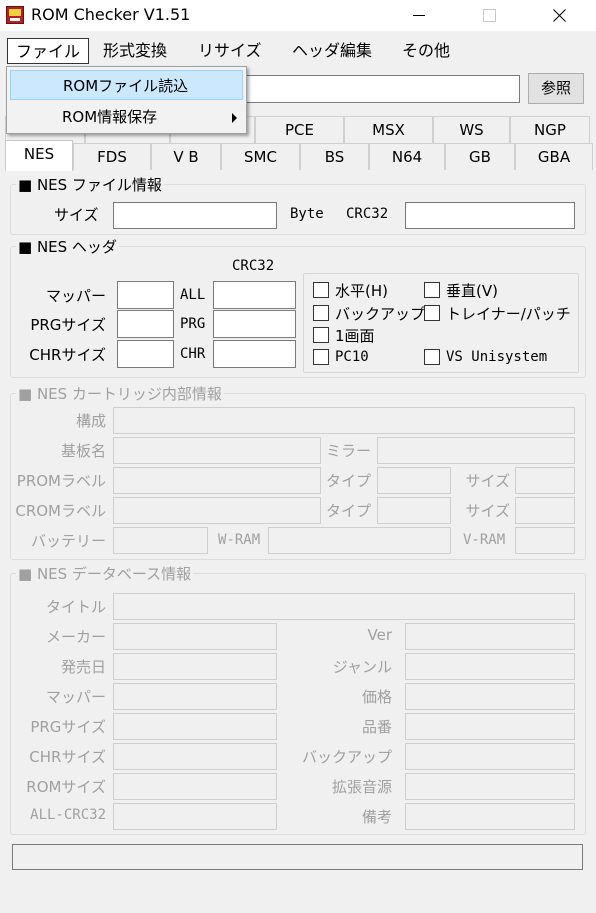 Image resolution: width=596 pixels, height=913 pixels. Describe the element at coordinates (254, 354) in the screenshot. I see `chr-crc-field` at that location.